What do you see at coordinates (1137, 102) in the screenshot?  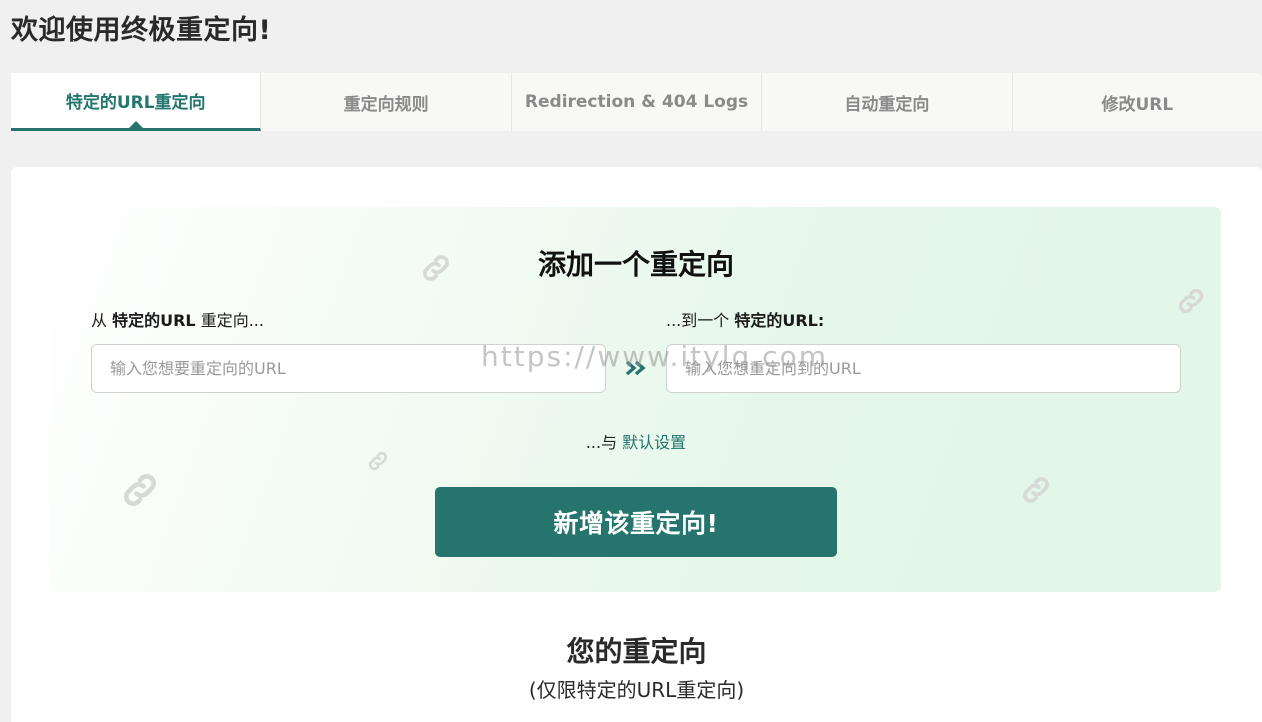 I see `tab-modify-url: 修改URL` at bounding box center [1137, 102].